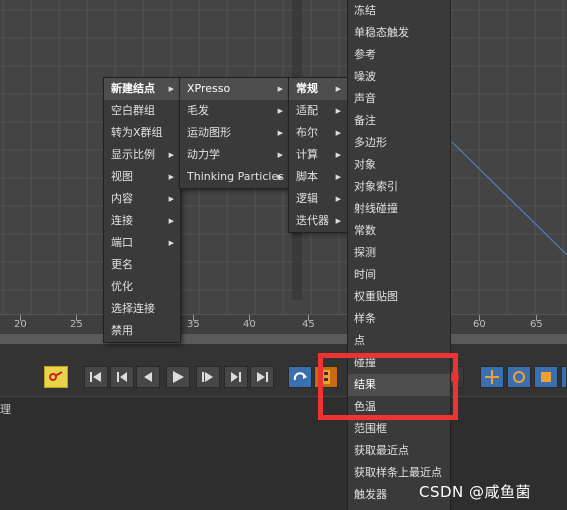 The width and height of the screenshot is (567, 510). I want to click on general-node-item-19: 范围框, so click(399, 429).